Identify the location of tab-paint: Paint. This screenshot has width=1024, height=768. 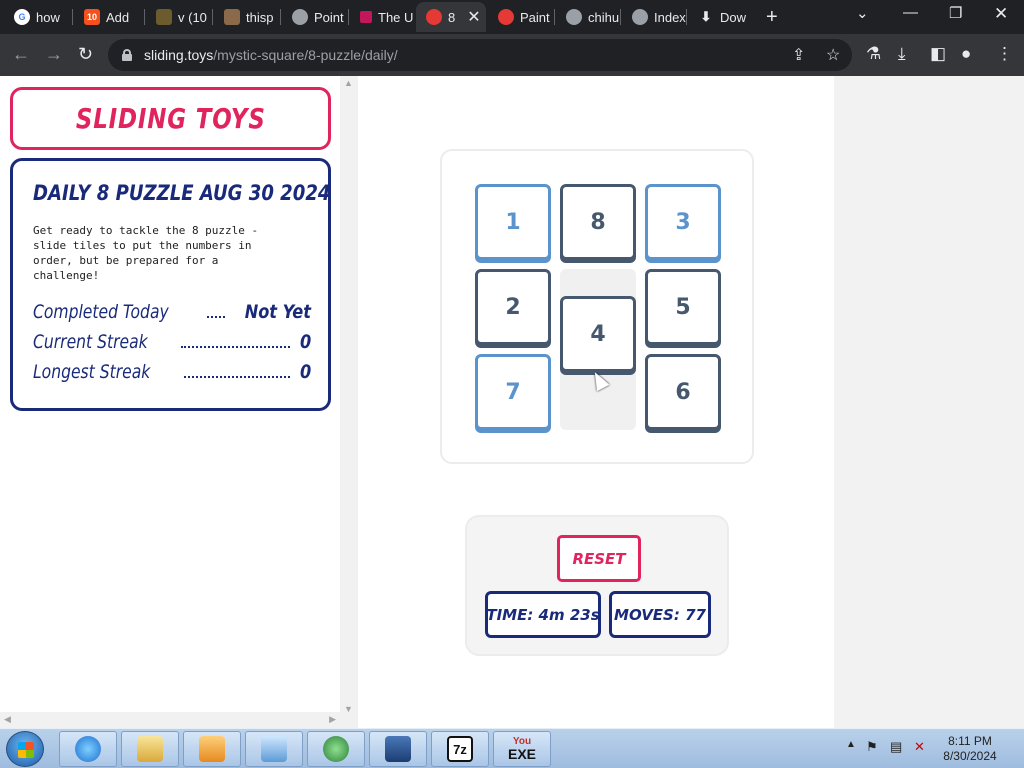
(521, 17).